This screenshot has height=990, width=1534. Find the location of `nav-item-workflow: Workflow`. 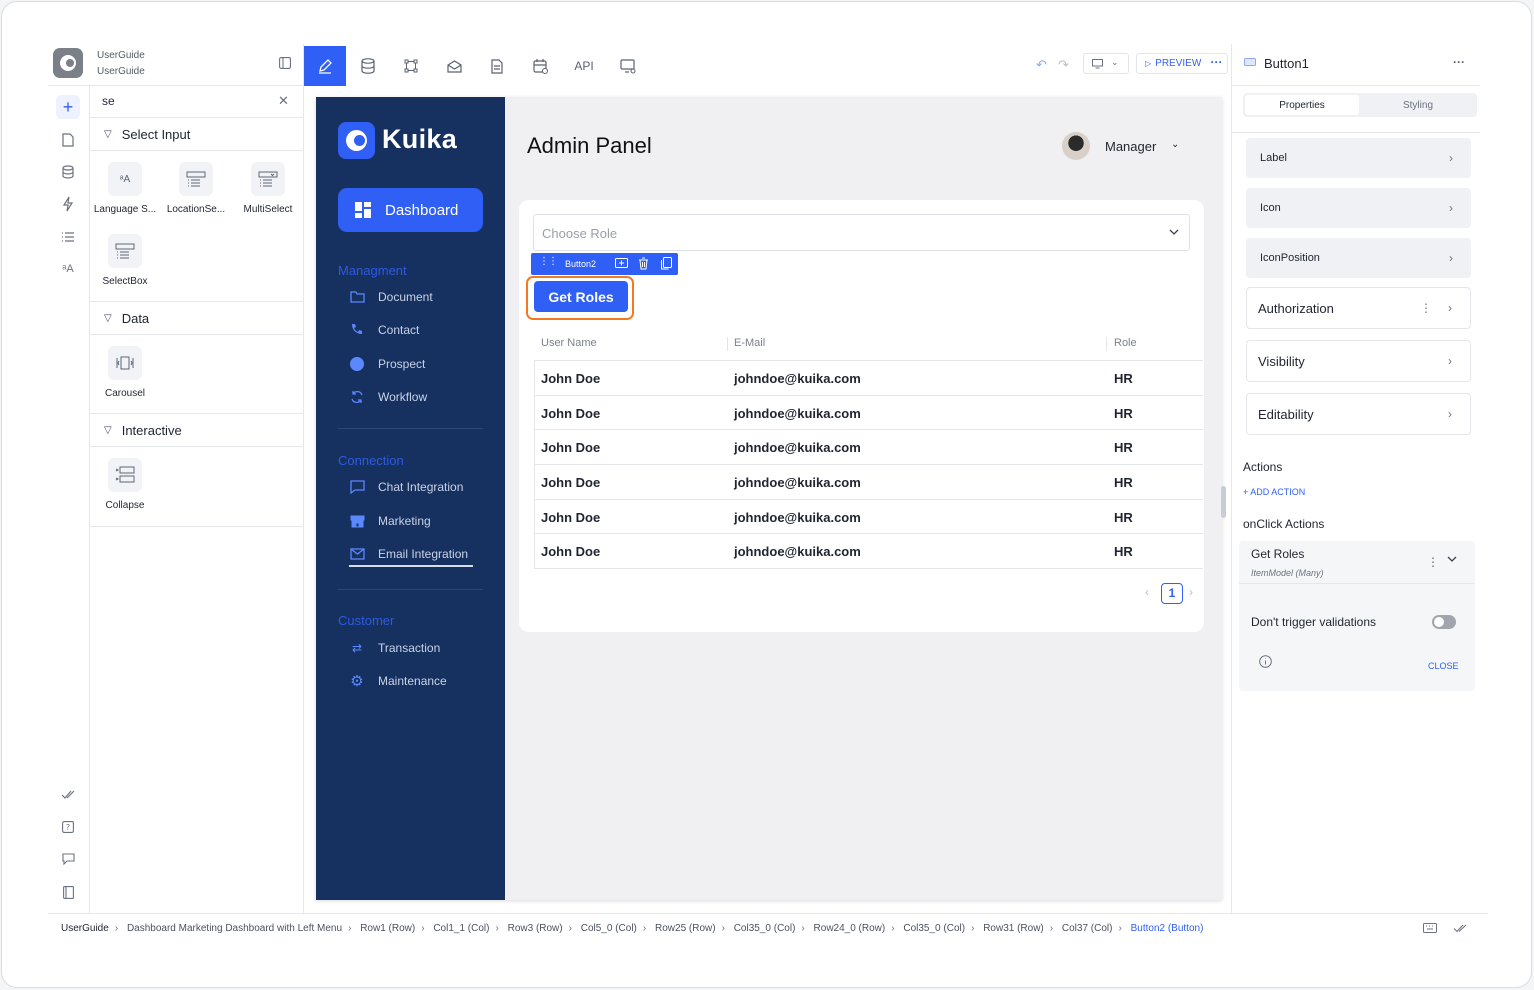

nav-item-workflow: Workflow is located at coordinates (388, 397).